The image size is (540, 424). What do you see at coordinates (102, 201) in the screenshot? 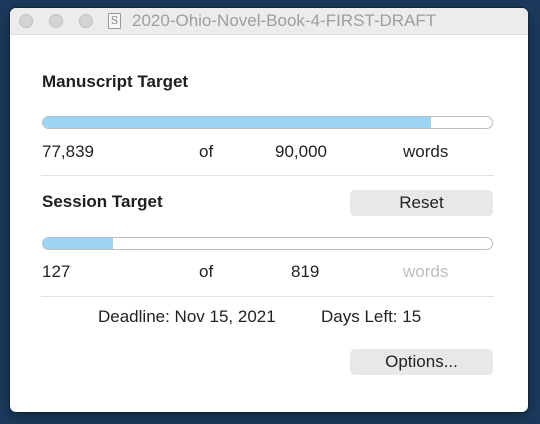
I see `session-target-heading: Session Target` at bounding box center [102, 201].